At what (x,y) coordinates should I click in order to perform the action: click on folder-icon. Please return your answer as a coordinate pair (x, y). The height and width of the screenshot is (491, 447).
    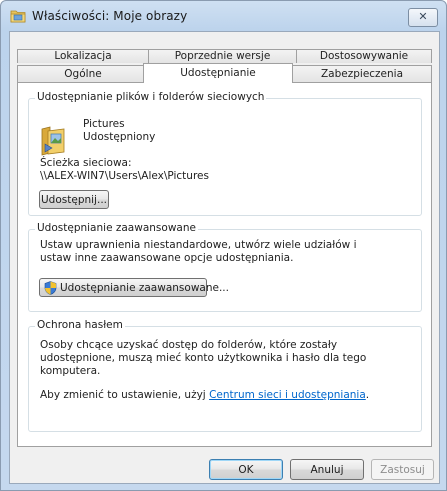
    Looking at the image, I should click on (18, 16).